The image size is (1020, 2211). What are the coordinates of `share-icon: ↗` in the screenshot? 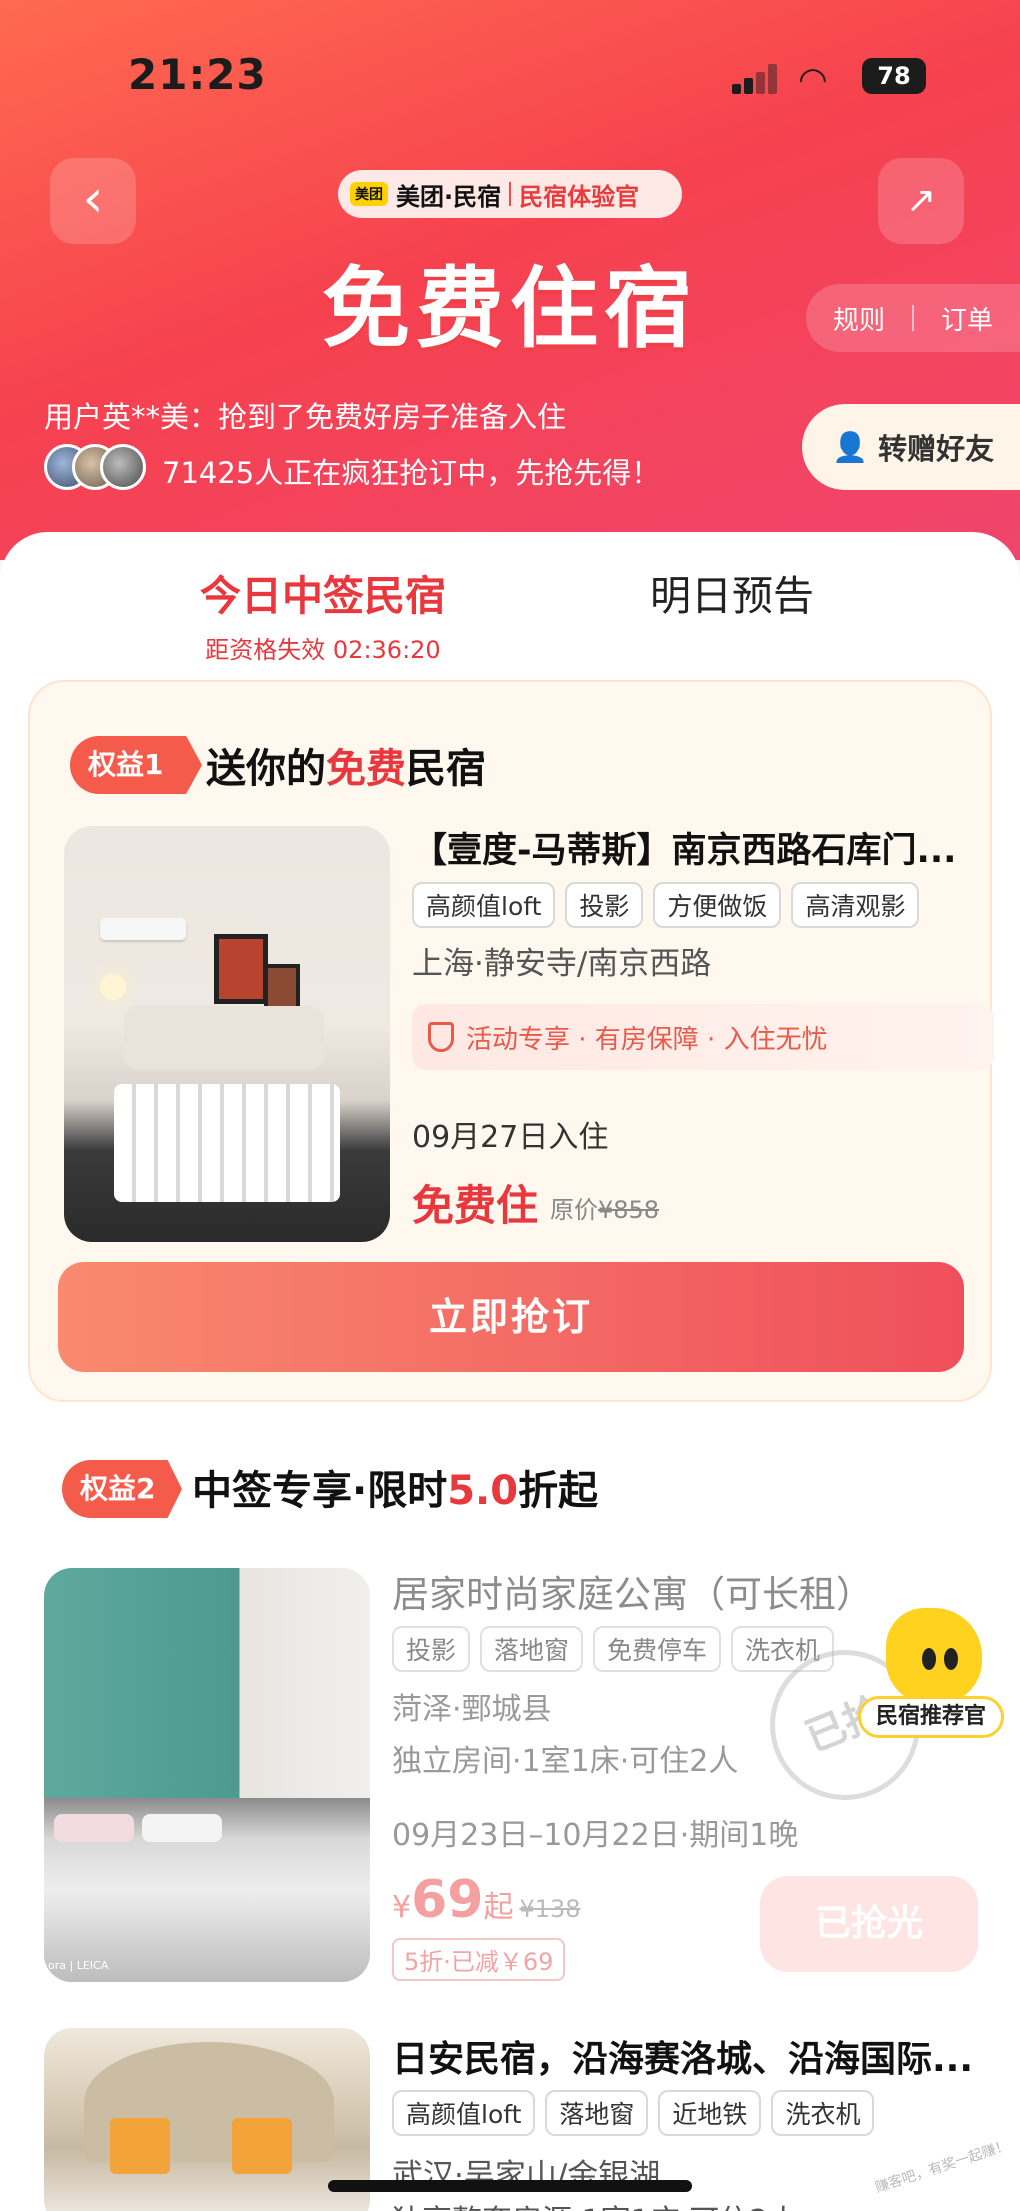 It's located at (921, 200).